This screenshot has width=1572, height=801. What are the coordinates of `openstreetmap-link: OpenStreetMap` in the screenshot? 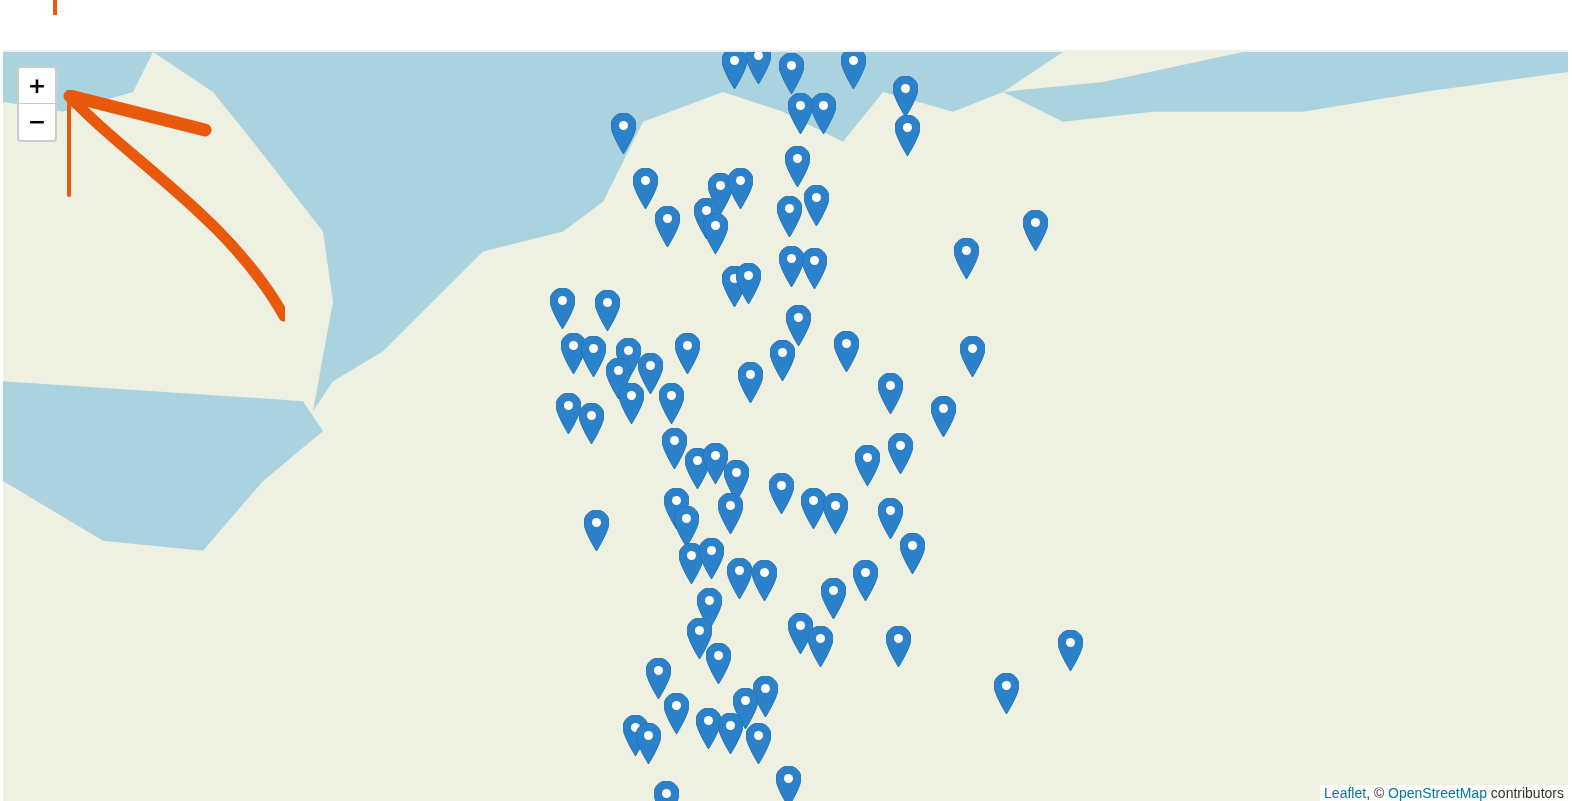 It's located at (1437, 793).